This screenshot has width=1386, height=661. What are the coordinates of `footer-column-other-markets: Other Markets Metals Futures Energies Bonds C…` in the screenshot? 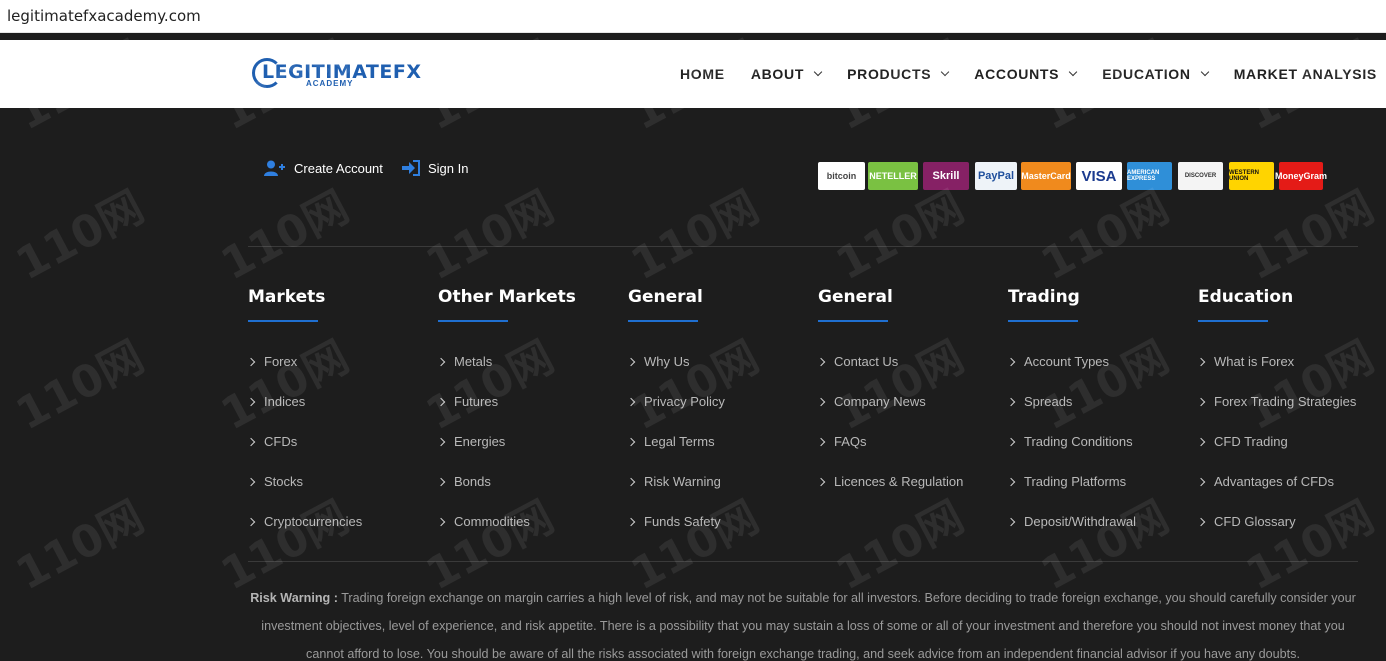 It's located at (527, 420).